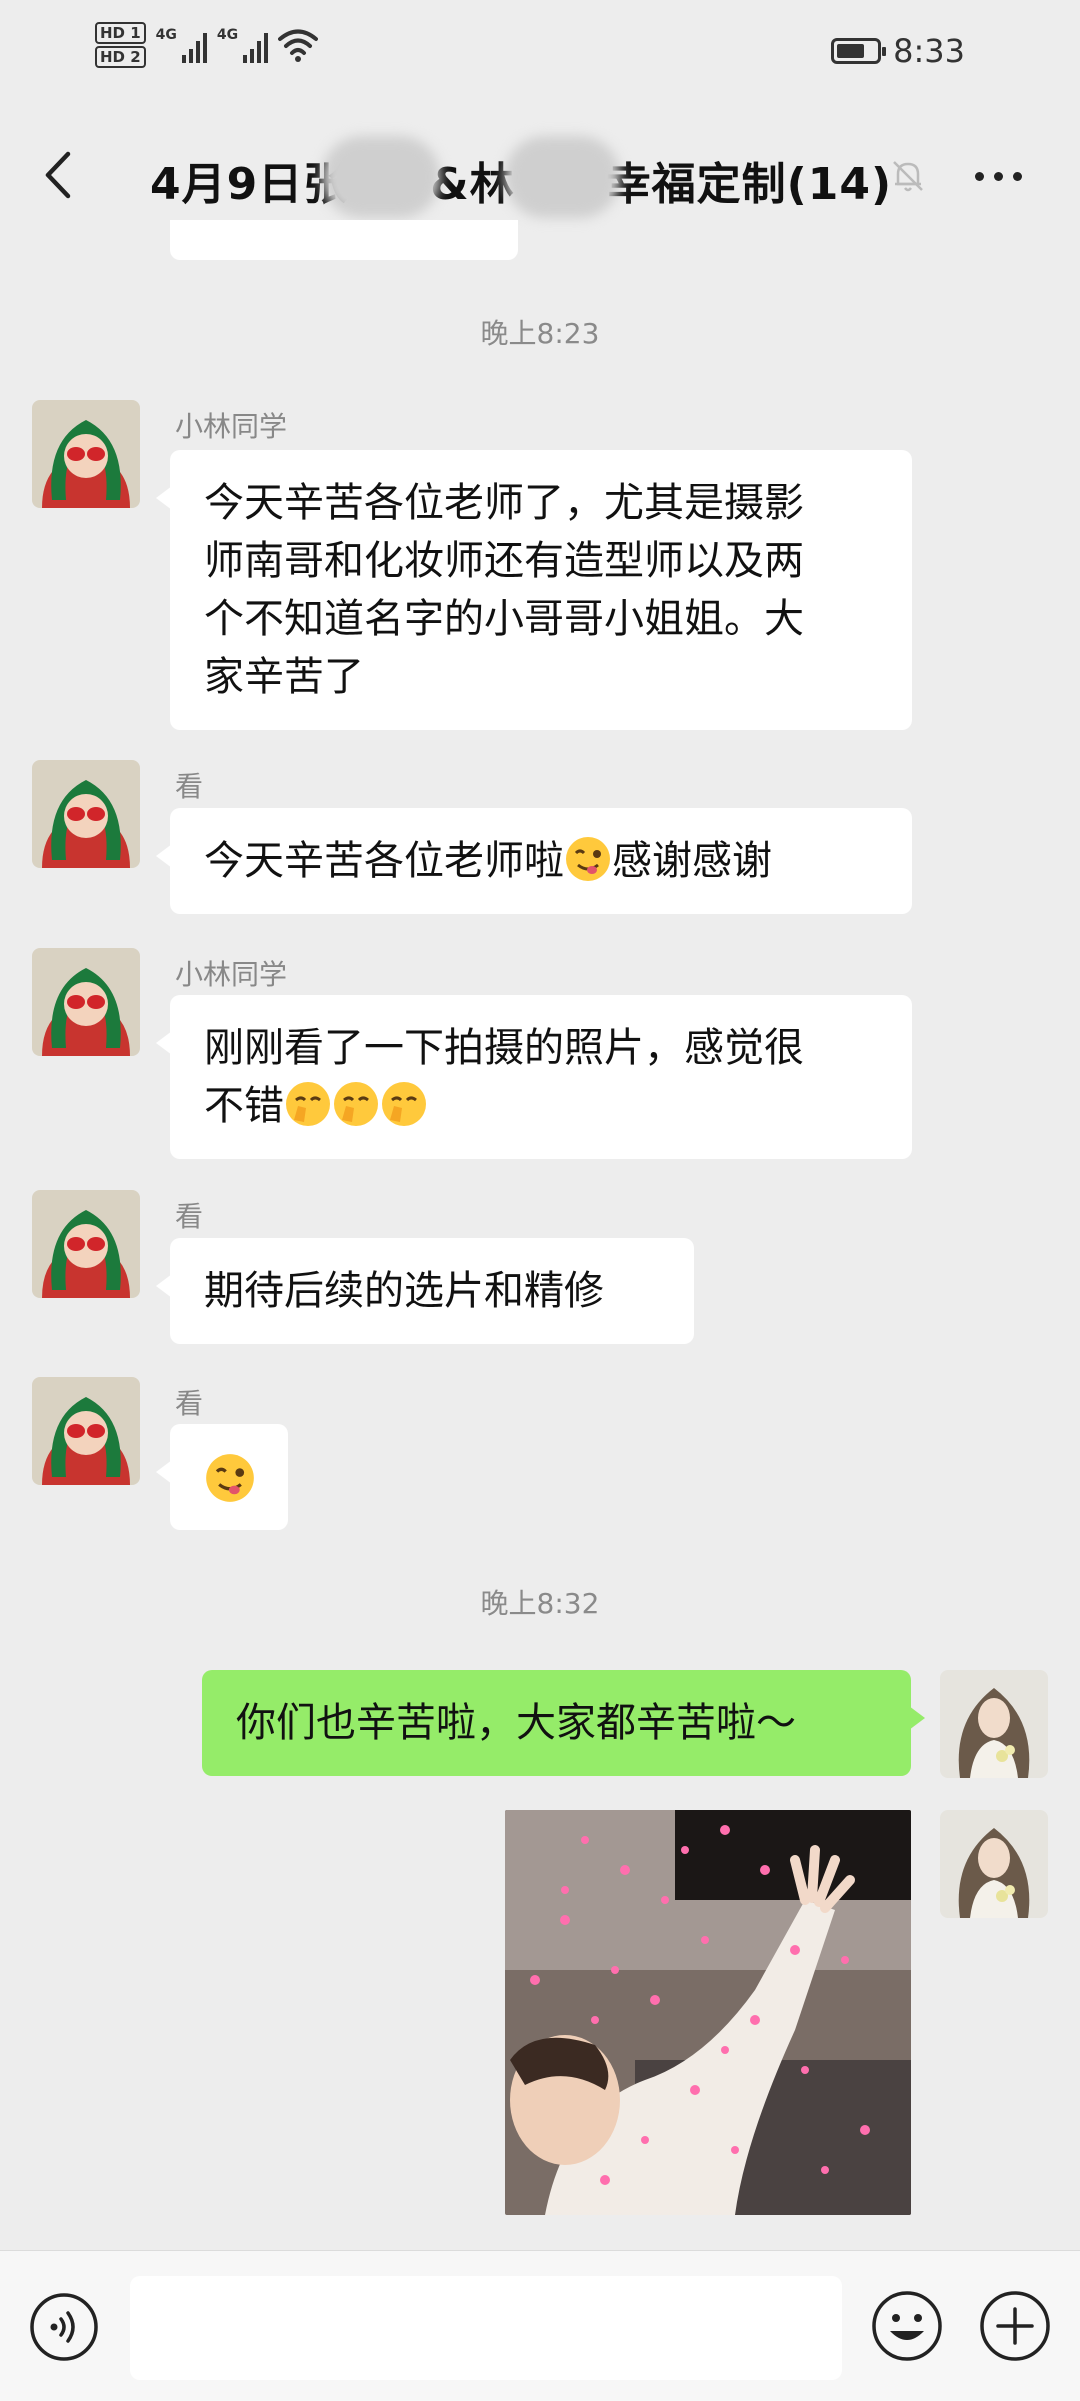 The width and height of the screenshot is (1080, 2401). What do you see at coordinates (563, 1723) in the screenshot?
I see `my-message-bubble: 你们也辛苦啦，大家都辛苦啦～` at bounding box center [563, 1723].